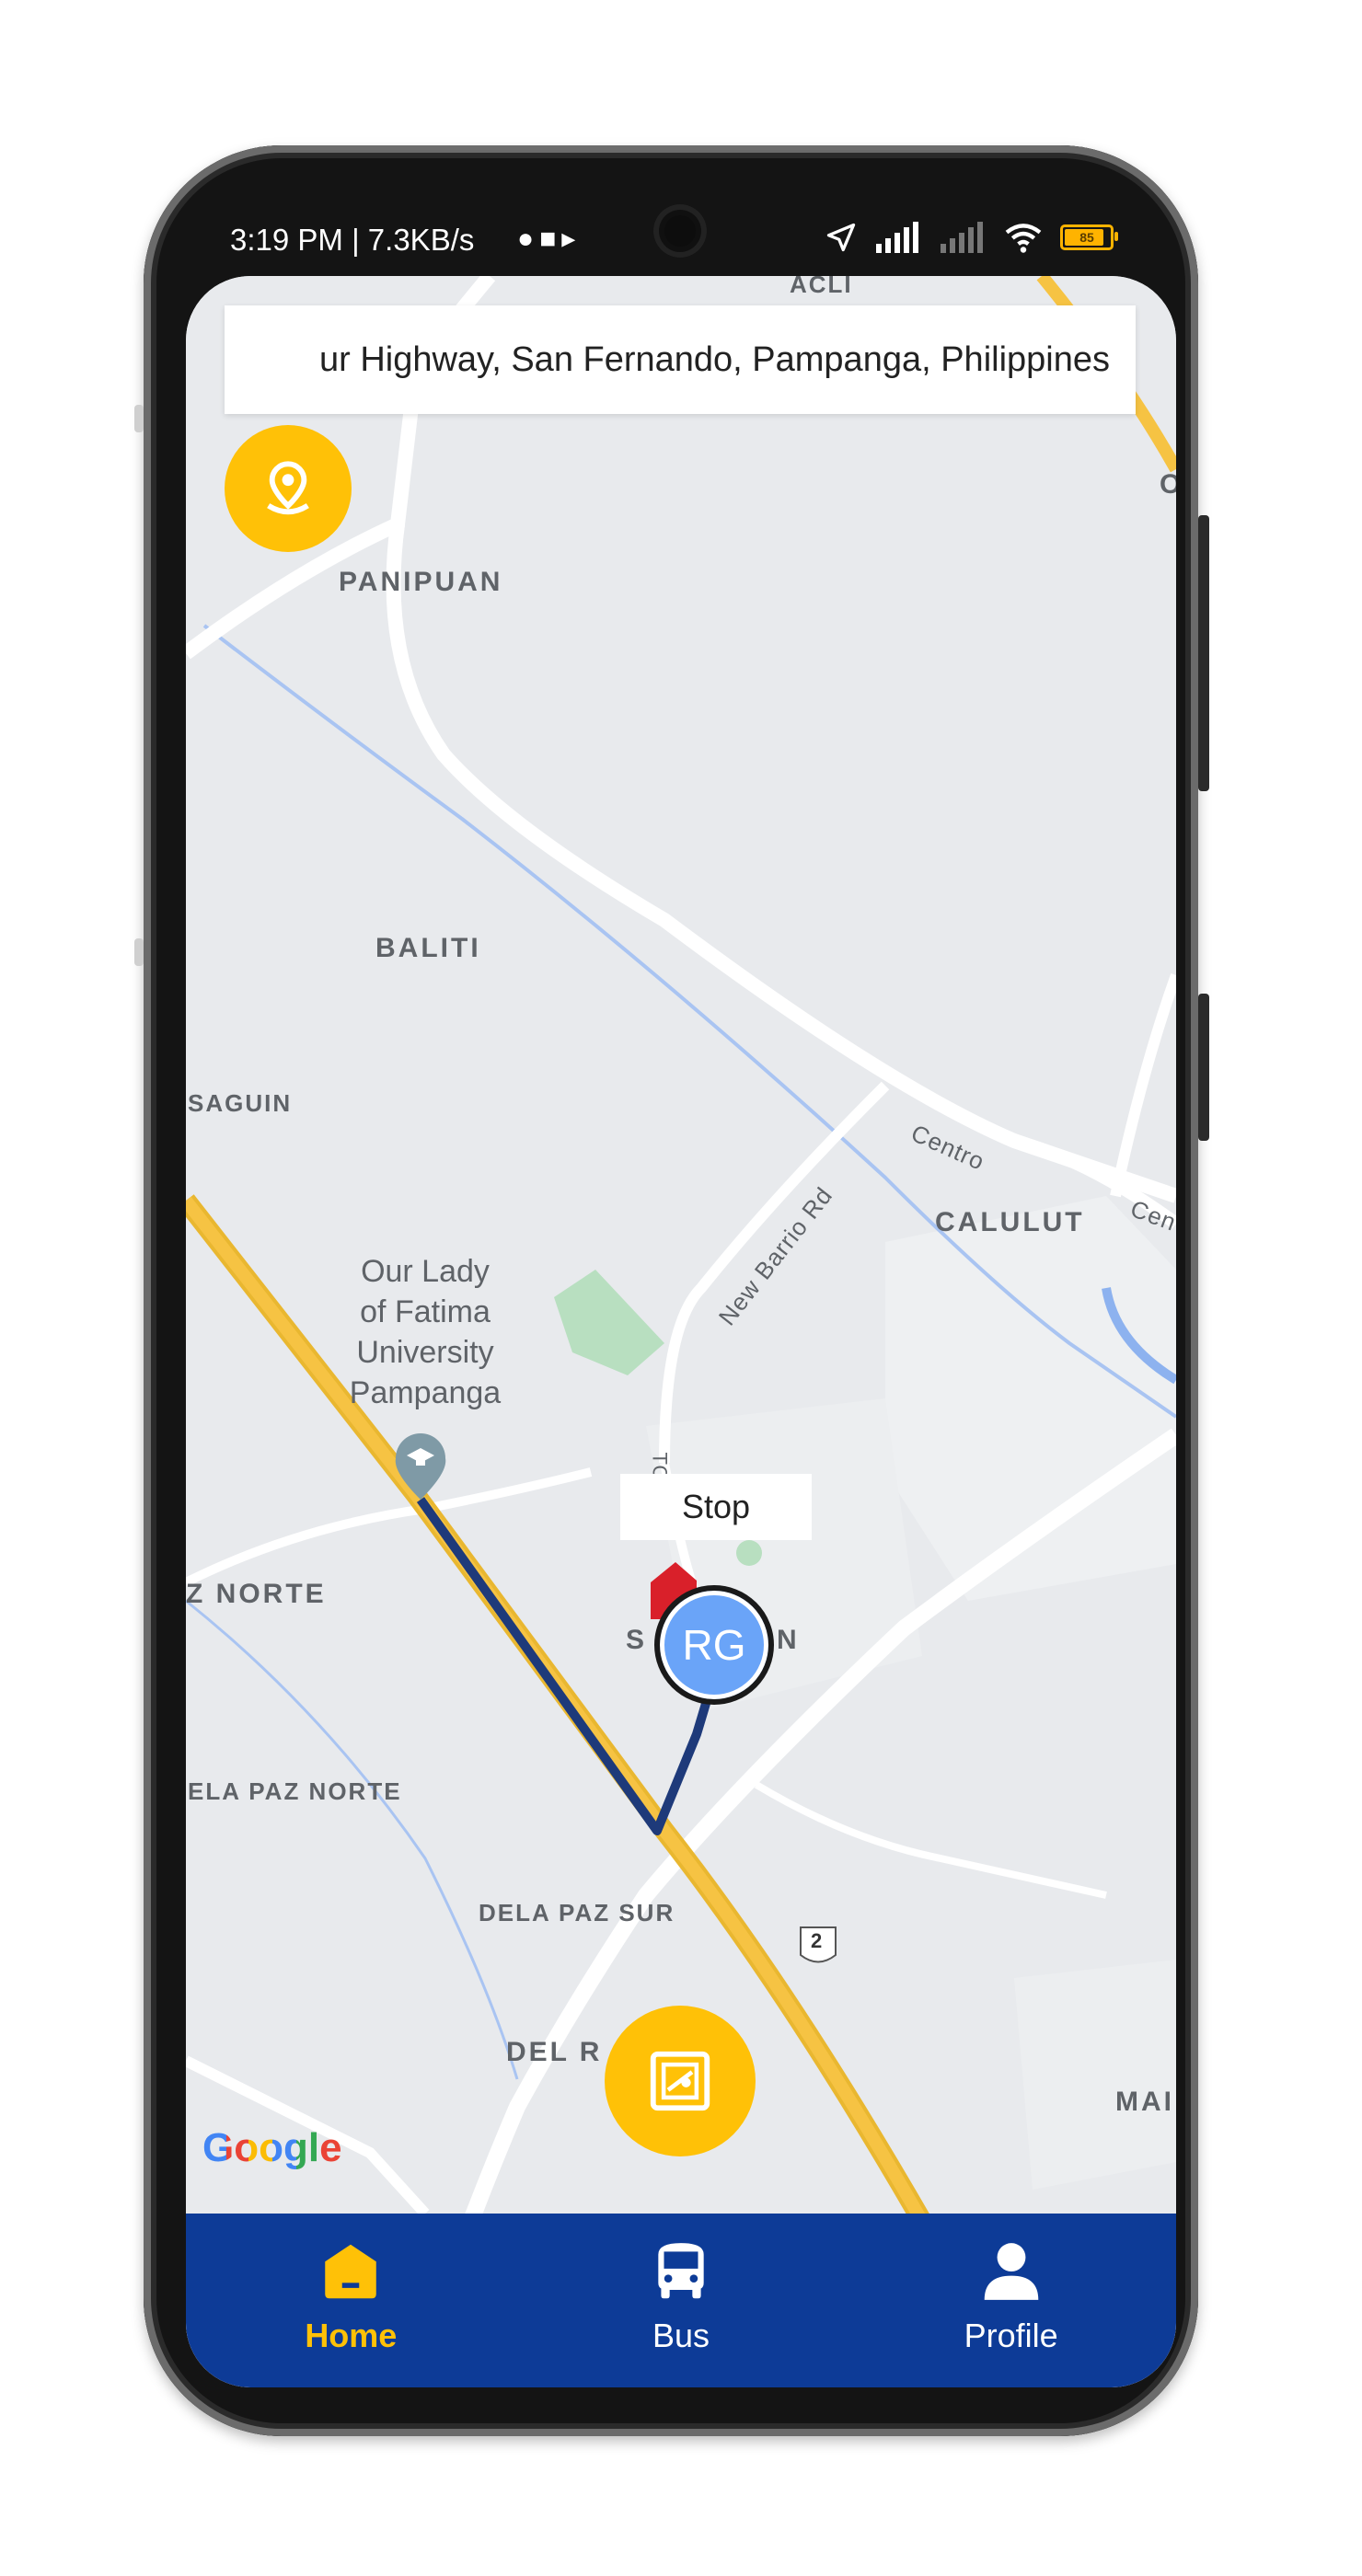 The image size is (1362, 2576). What do you see at coordinates (714, 1645) in the screenshot?
I see `user-location-avatar: RG` at bounding box center [714, 1645].